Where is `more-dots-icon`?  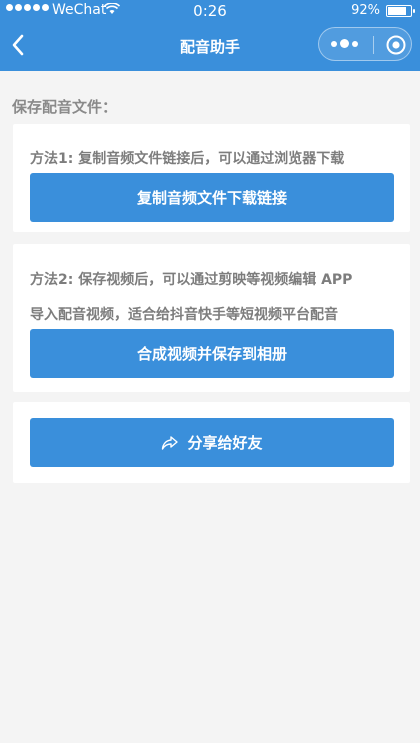 more-dots-icon is located at coordinates (334, 43).